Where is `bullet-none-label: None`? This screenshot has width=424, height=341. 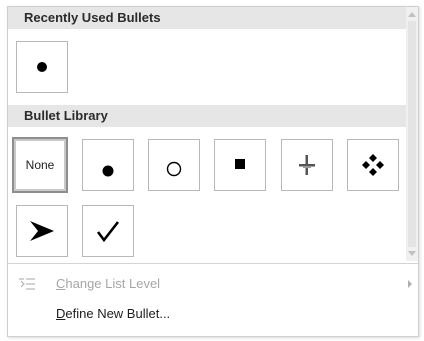 bullet-none-label: None is located at coordinates (40, 165).